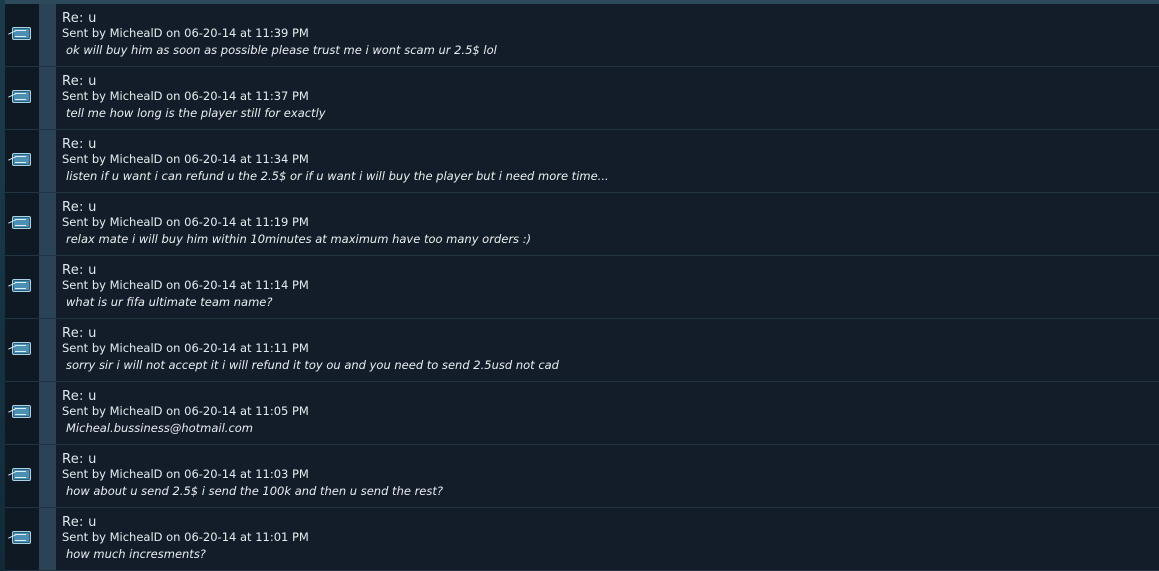  What do you see at coordinates (185, 159) in the screenshot?
I see `message-meta: Sent by MichealD on 06-20-14 at 11:34 PM` at bounding box center [185, 159].